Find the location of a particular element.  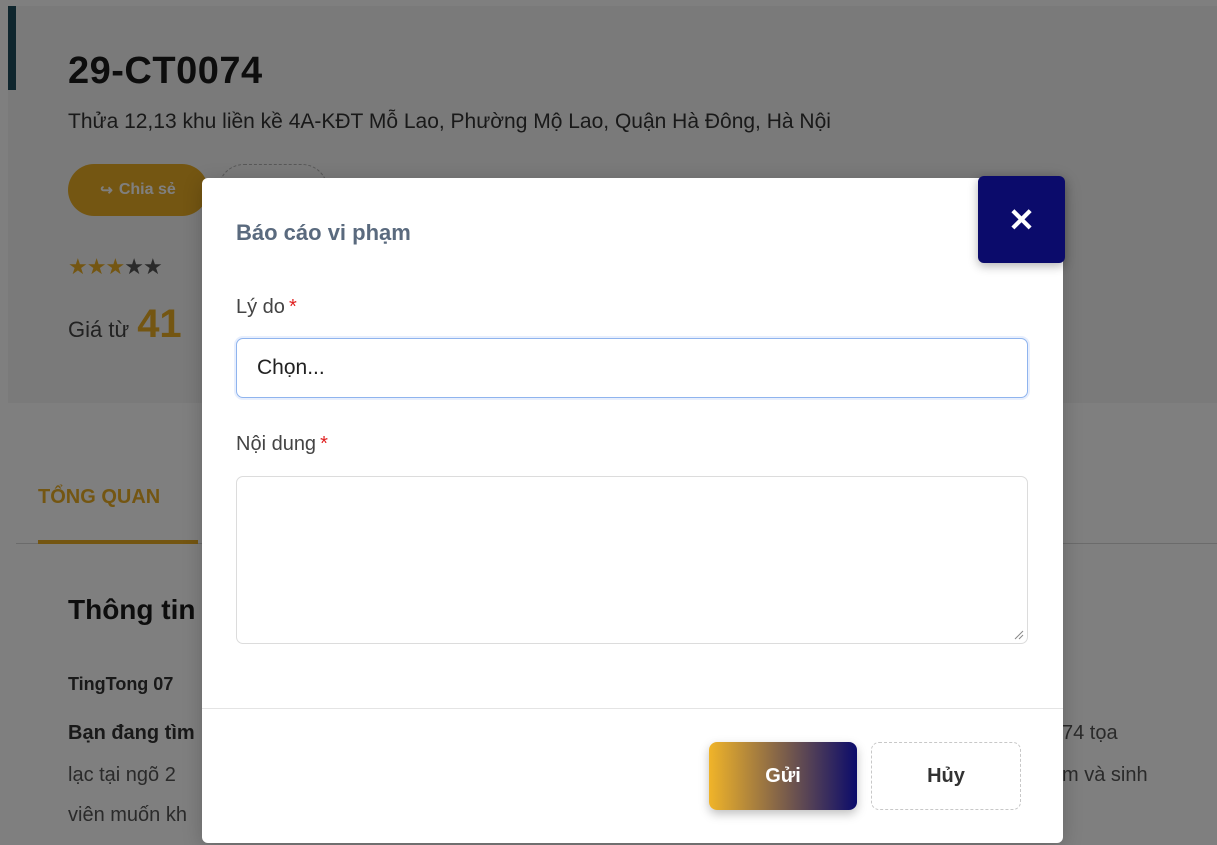

reason-label: Lý do * is located at coordinates (266, 307).